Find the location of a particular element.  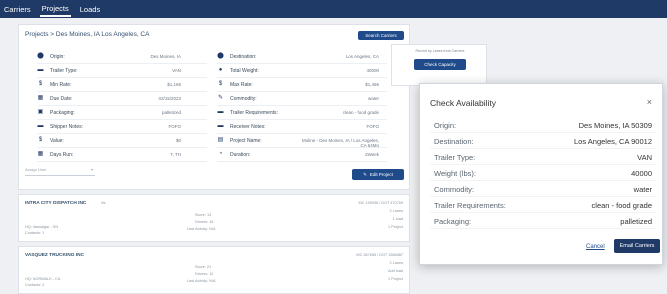

carrier-mc: MC 367655 / DOT 1565887 is located at coordinates (379, 255).